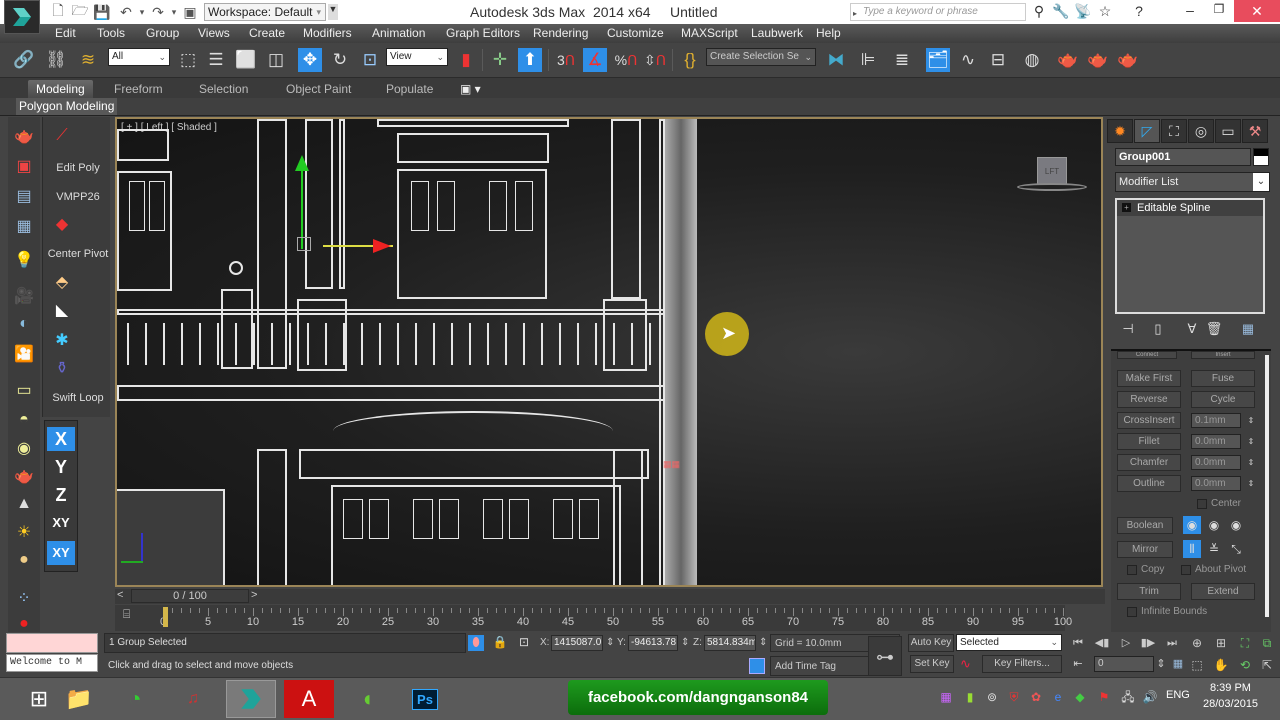  Describe the element at coordinates (1178, 695) in the screenshot. I see `input-language: ENG` at that location.